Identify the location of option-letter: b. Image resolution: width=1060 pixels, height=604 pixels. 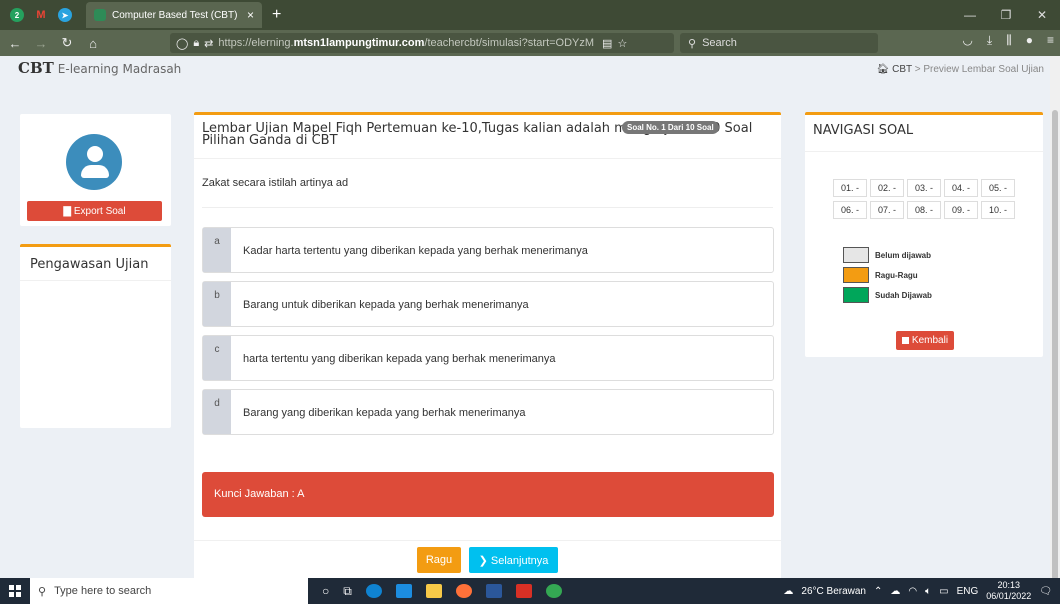
(217, 304).